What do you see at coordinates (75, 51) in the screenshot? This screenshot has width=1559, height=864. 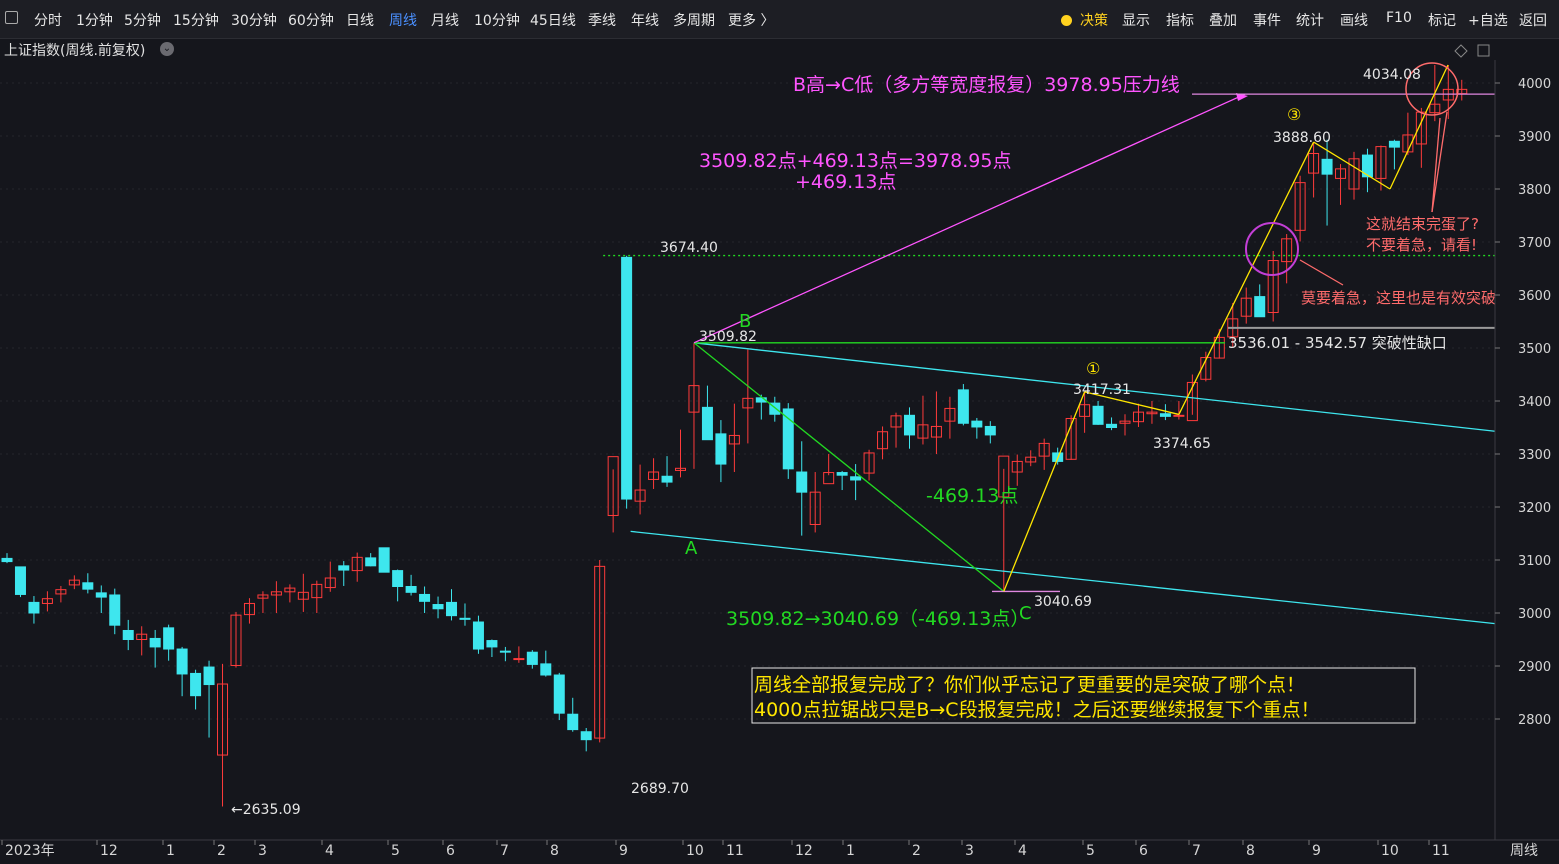 I see `chart-title: 上证指数(周线.前复权)` at bounding box center [75, 51].